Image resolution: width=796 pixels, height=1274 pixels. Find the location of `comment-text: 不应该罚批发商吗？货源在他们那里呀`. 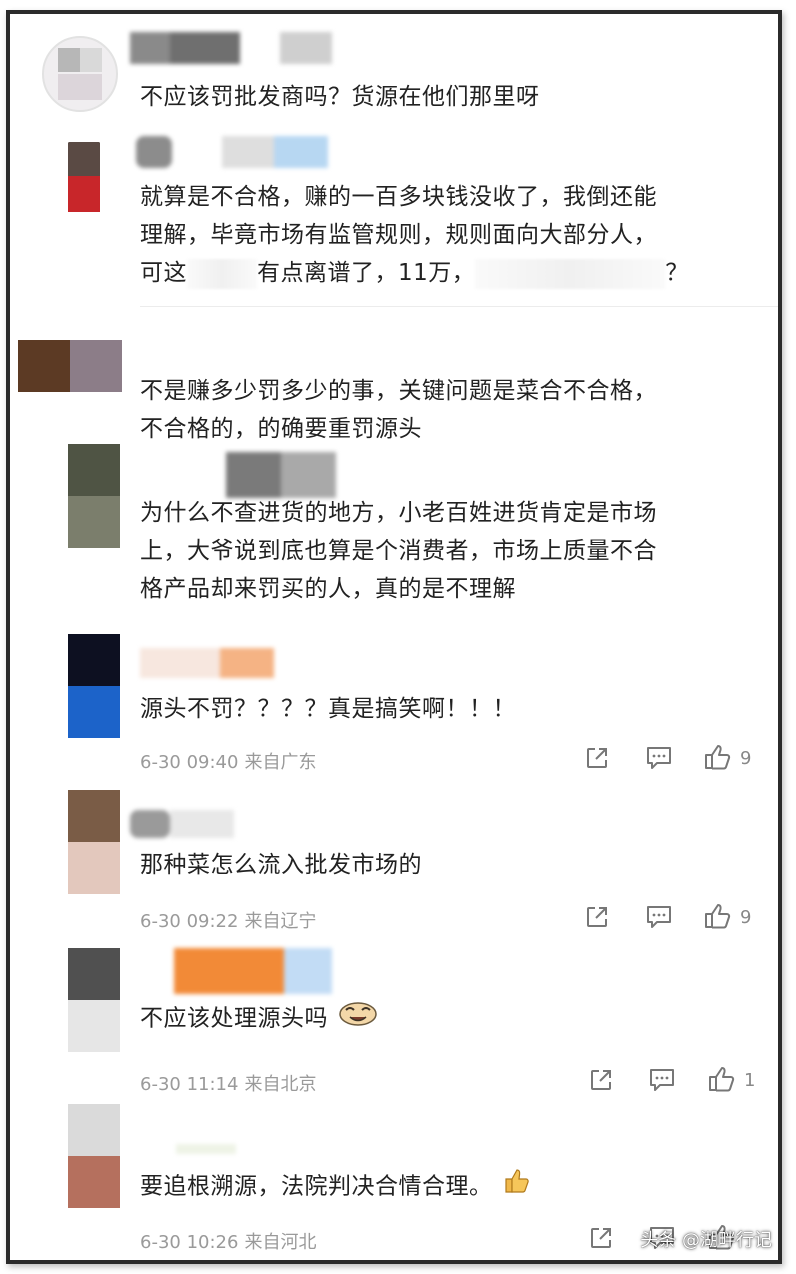

comment-text: 不应该罚批发商吗？货源在他们那里呀 is located at coordinates (449, 97).